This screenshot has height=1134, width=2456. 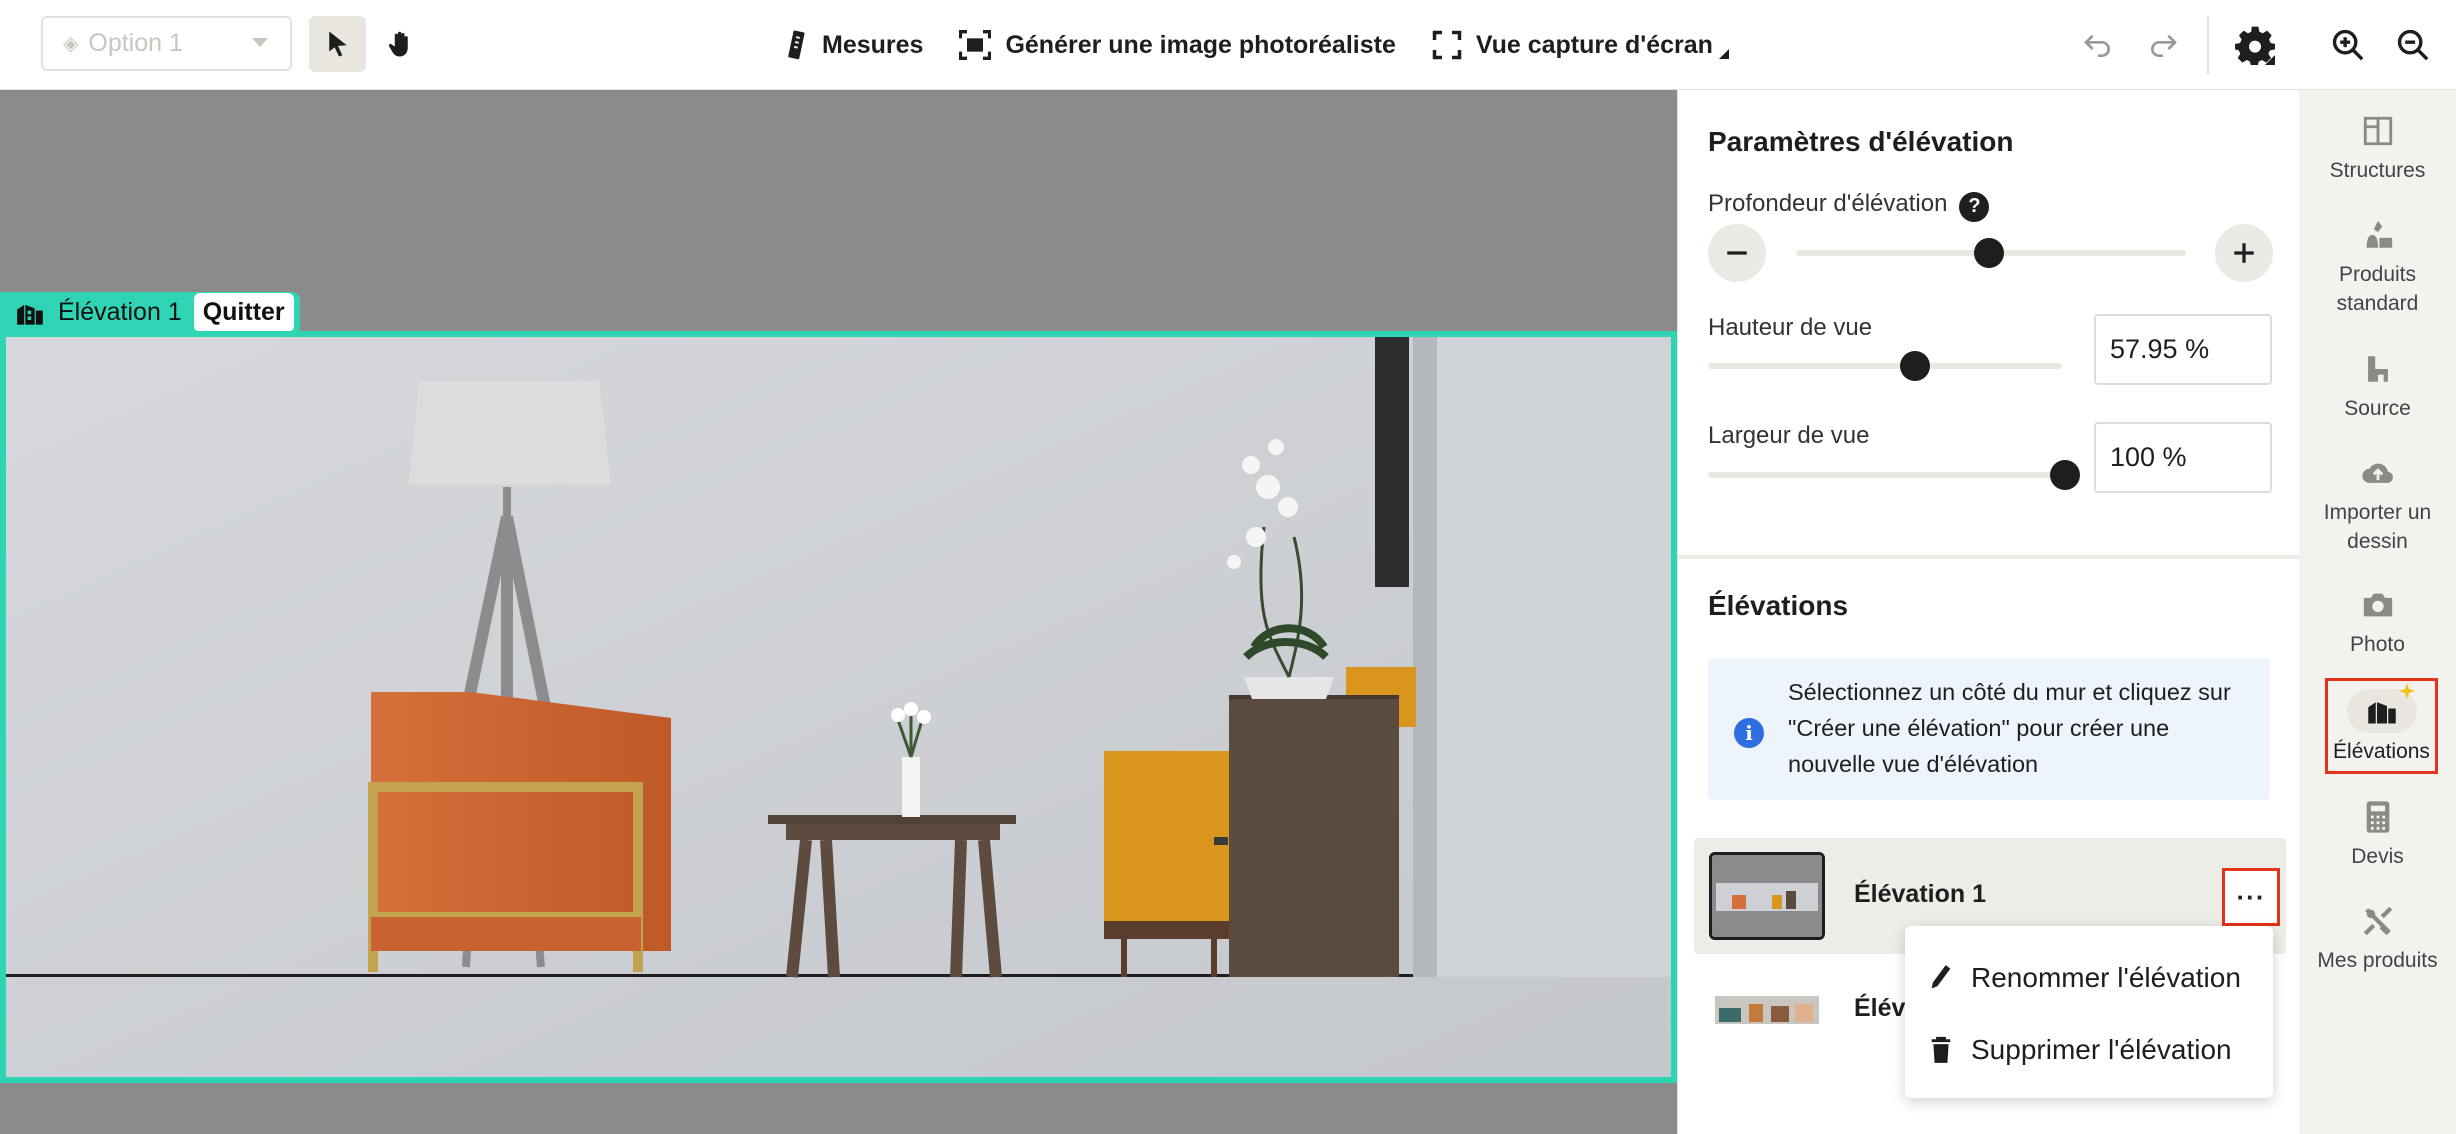 What do you see at coordinates (2377, 605) in the screenshot?
I see `camera-icon` at bounding box center [2377, 605].